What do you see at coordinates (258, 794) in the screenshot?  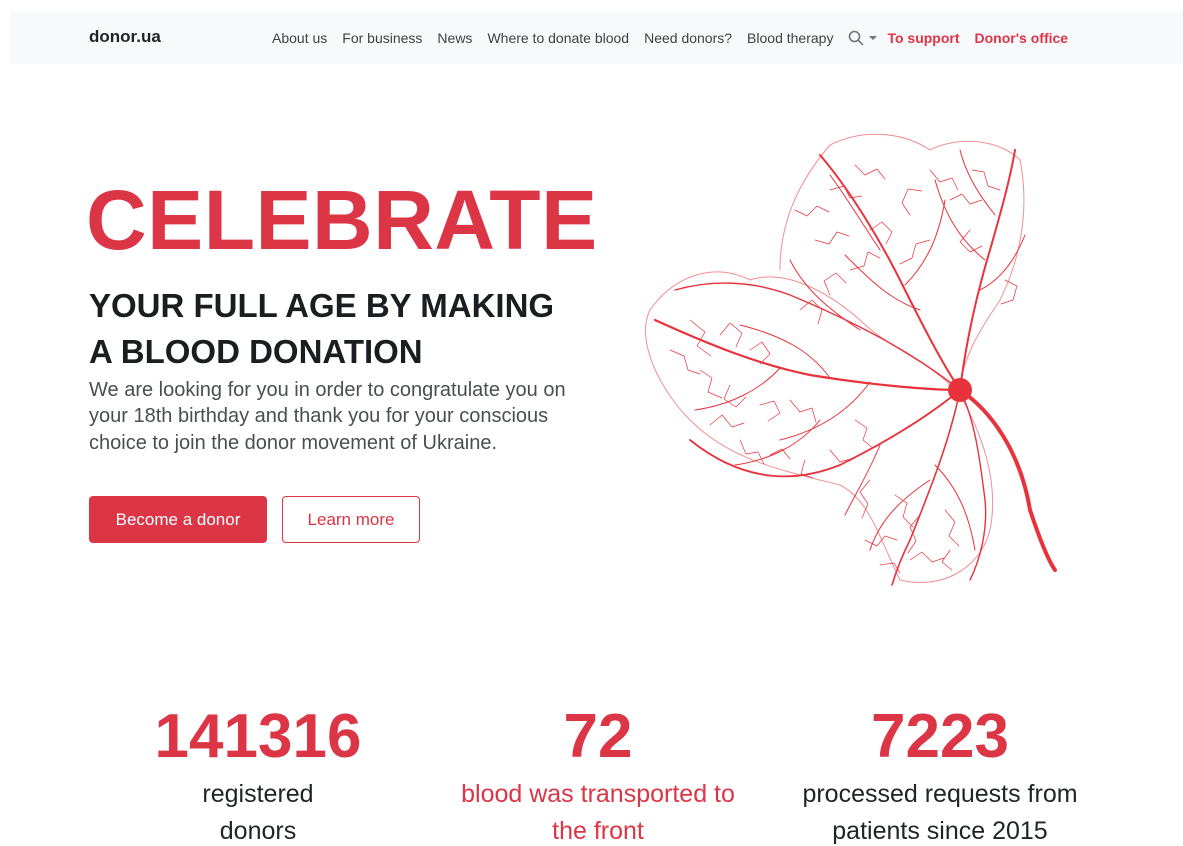 I see `stat-label-line1: registered` at bounding box center [258, 794].